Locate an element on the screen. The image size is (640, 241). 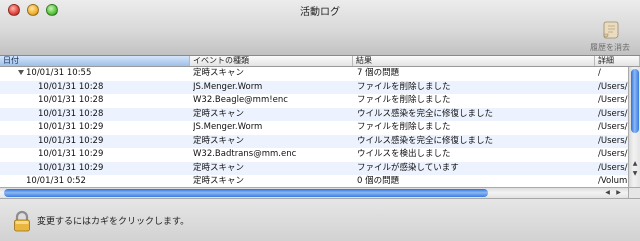
table-row: 10/01/31 10:55 定時スキャン 7 個の問題 / is located at coordinates (314, 74).